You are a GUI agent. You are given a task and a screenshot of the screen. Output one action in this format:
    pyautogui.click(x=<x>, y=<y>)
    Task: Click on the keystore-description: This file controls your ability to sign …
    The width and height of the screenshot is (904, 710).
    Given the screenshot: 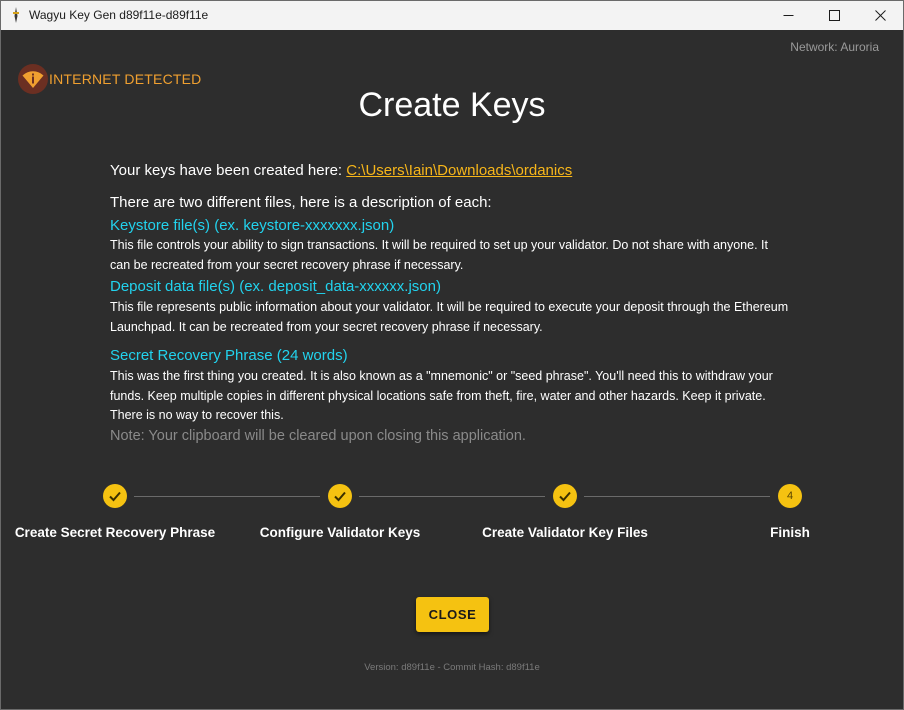 What is the action you would take?
    pyautogui.click(x=439, y=255)
    